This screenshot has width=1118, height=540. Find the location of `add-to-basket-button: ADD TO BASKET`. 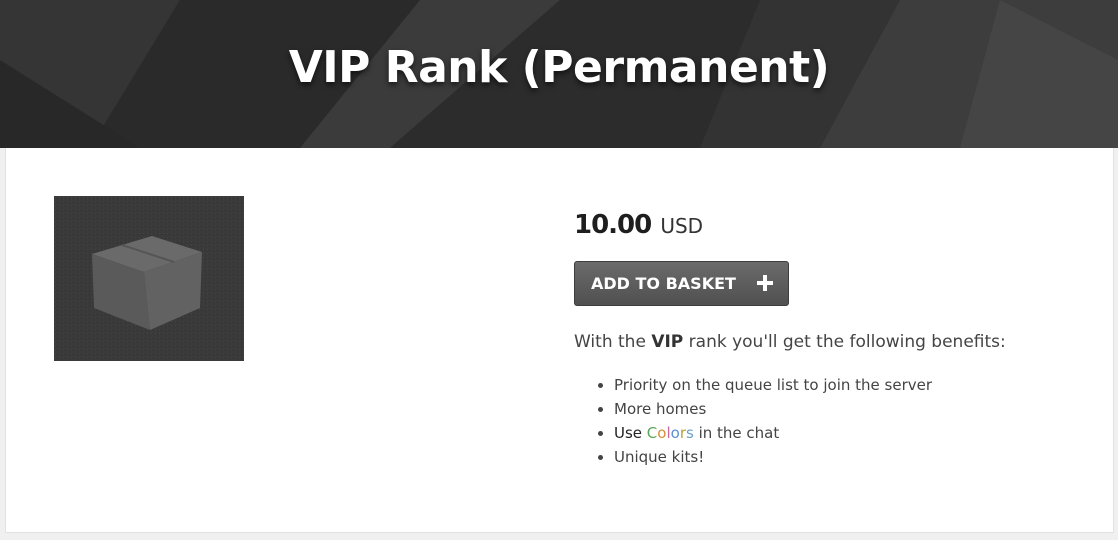

add-to-basket-button: ADD TO BASKET is located at coordinates (681, 283).